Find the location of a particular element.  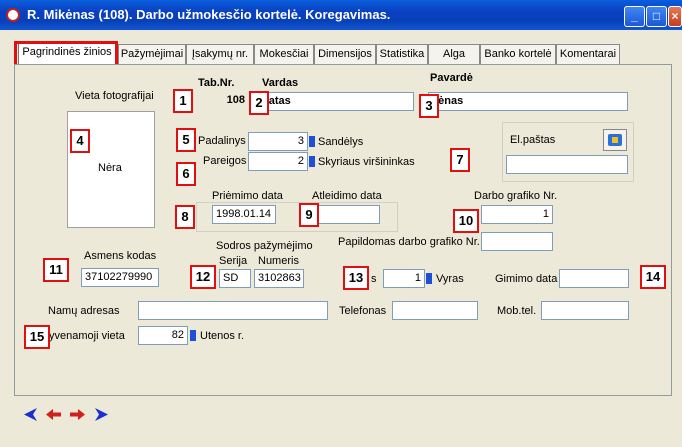

vardas-field: natas is located at coordinates (336, 101).